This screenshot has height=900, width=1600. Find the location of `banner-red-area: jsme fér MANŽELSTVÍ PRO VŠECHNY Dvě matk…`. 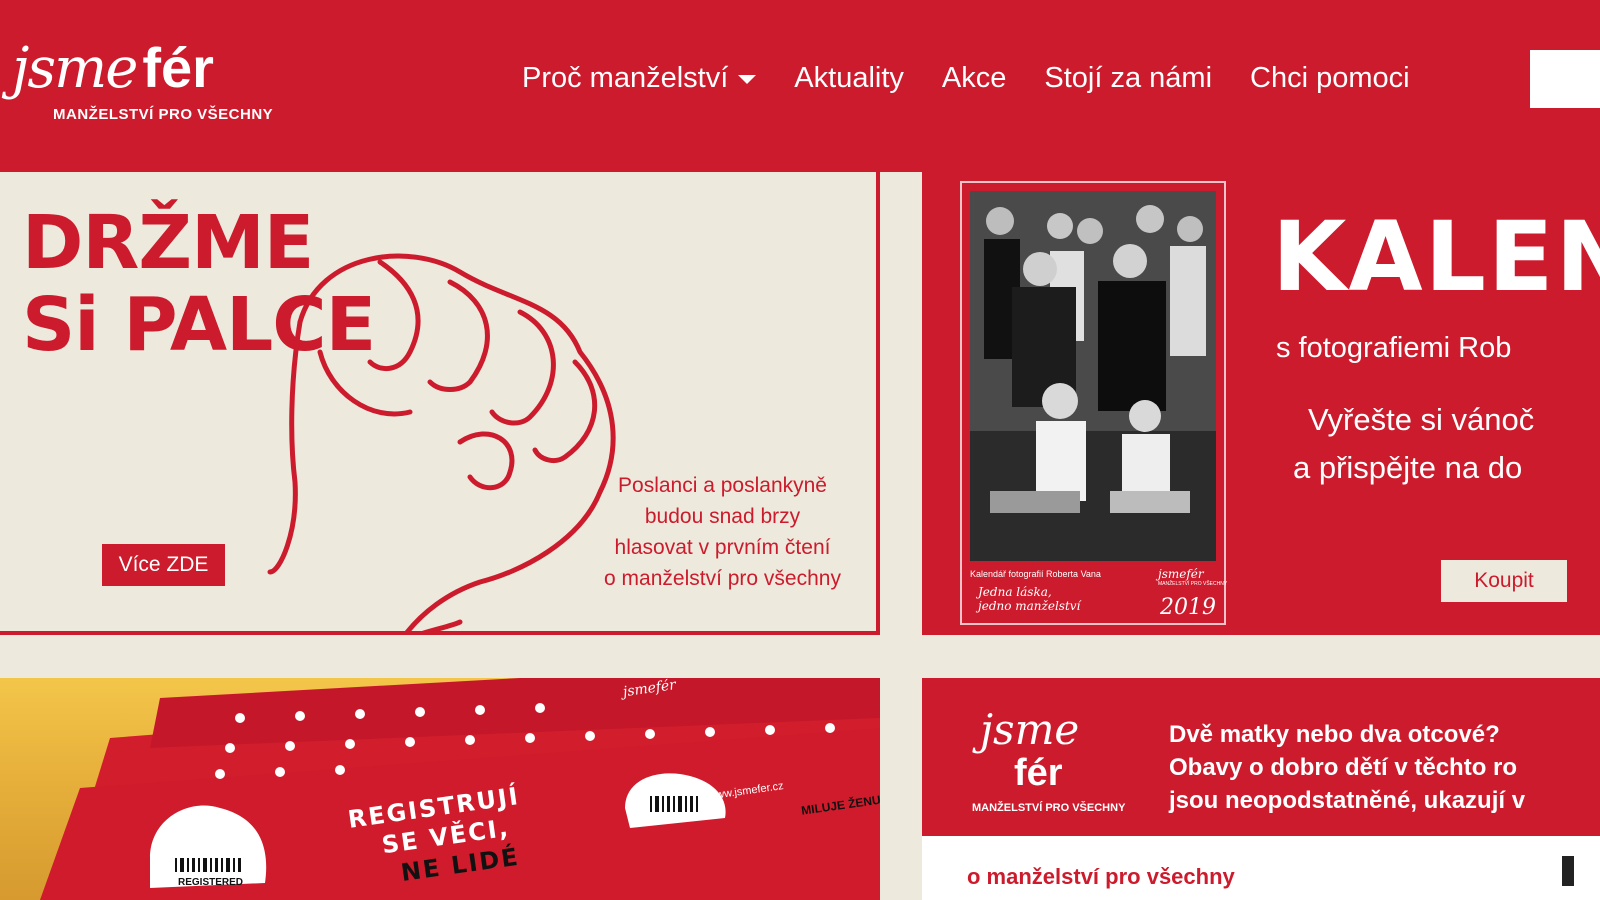

banner-red-area: jsme fér MANŽELSTVÍ PRO VŠECHNY Dvě matk… is located at coordinates (1261, 757).